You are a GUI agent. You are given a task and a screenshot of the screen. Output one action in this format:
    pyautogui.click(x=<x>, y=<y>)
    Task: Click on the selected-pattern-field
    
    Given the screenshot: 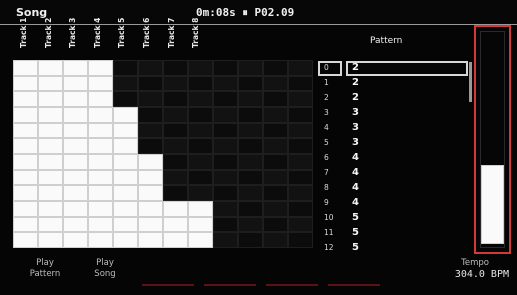 What is the action you would take?
    pyautogui.click(x=407, y=68)
    